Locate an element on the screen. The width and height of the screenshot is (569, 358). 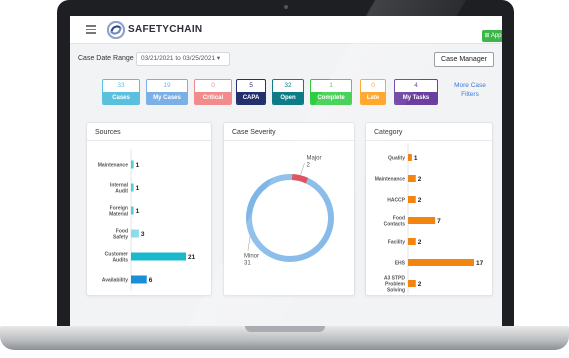
tile-count: 33 is located at coordinates (121, 85).